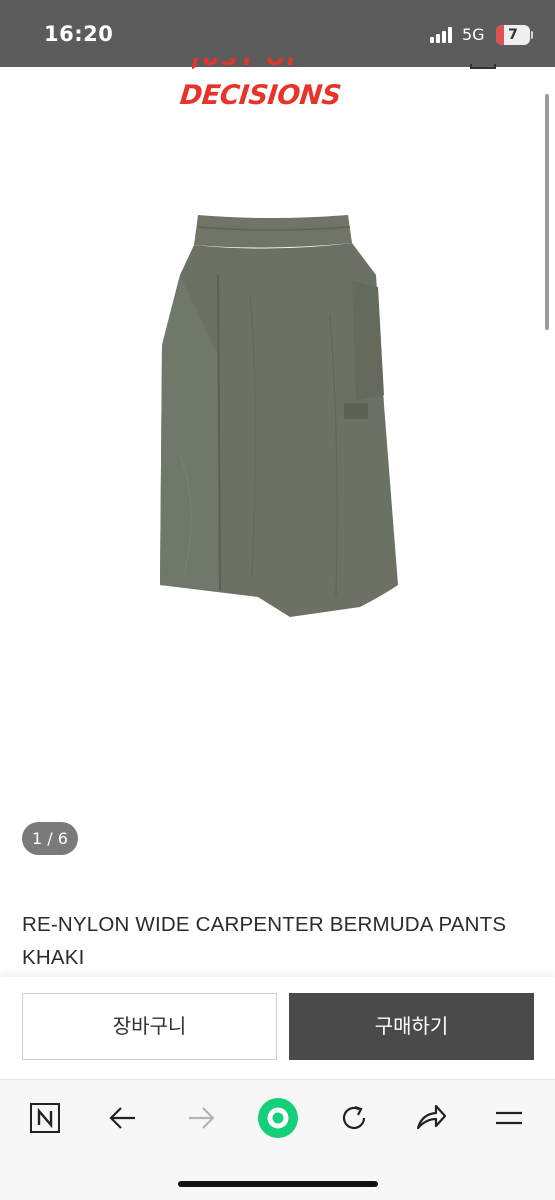 The width and height of the screenshot is (555, 1200). I want to click on add-to-cart-button: 장바구니, so click(149, 1026).